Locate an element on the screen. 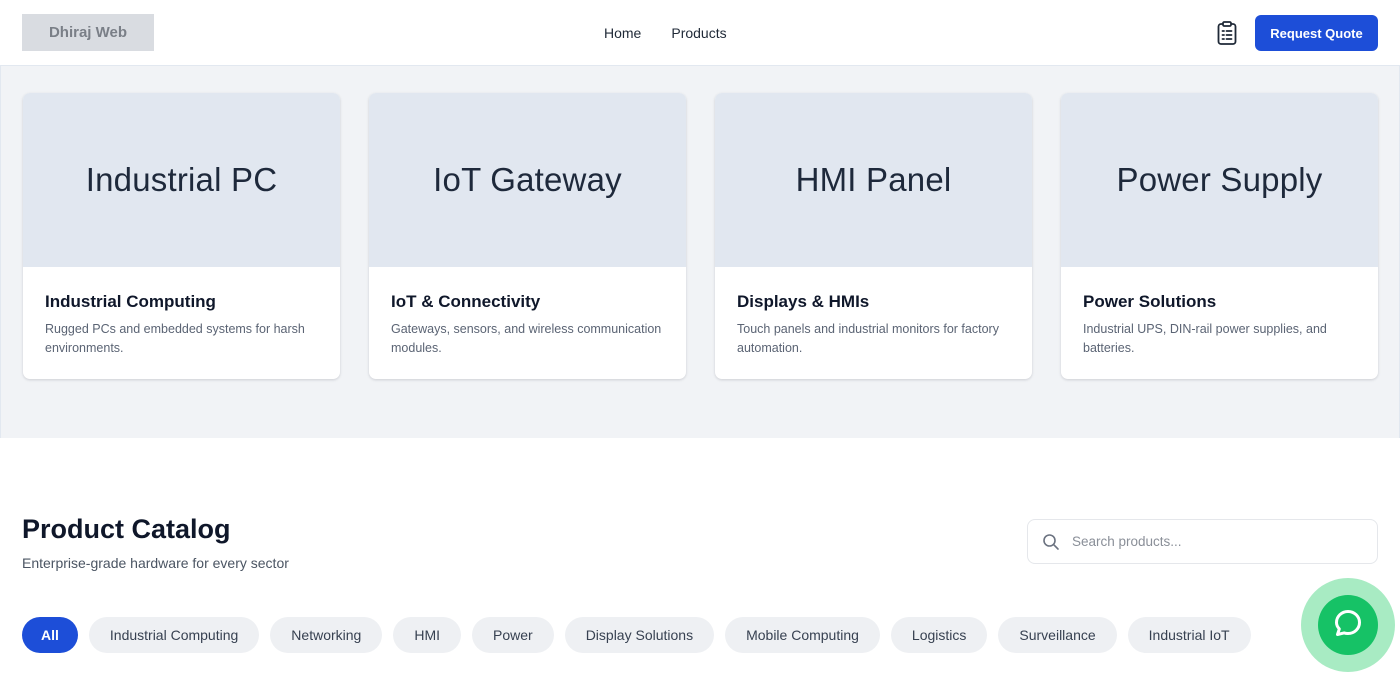 The width and height of the screenshot is (1400, 675). chat-button-core is located at coordinates (1348, 625).